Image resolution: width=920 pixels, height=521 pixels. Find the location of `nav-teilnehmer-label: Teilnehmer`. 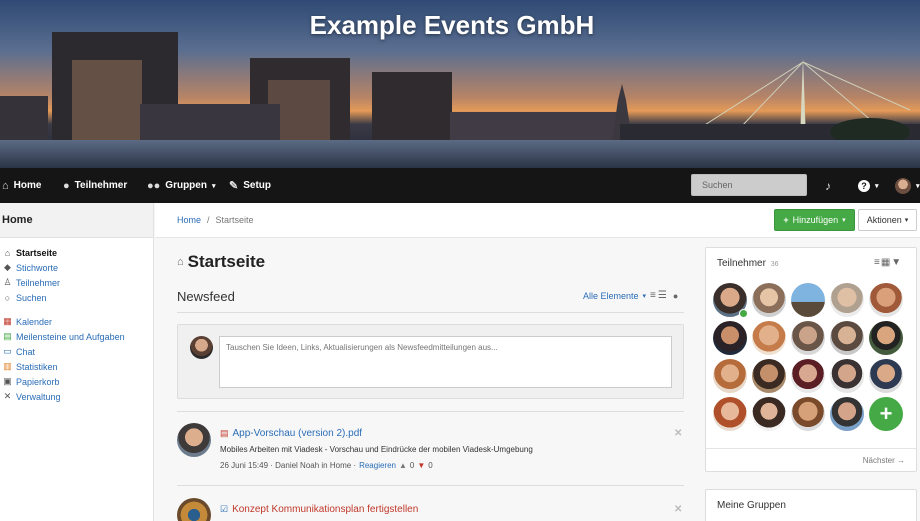

nav-teilnehmer-label: Teilnehmer is located at coordinates (101, 185).